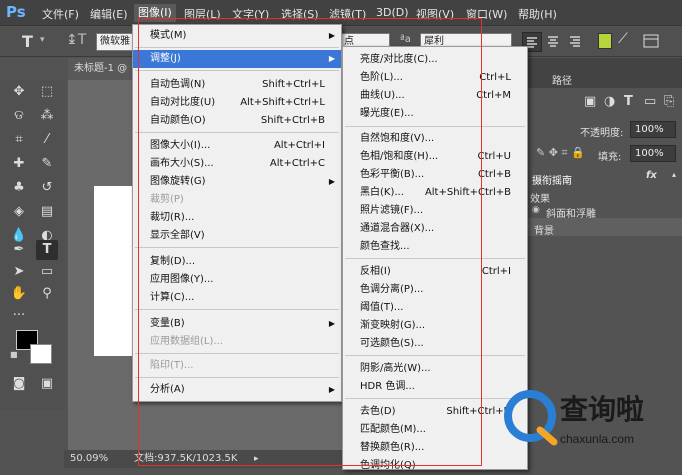 The height and width of the screenshot is (475, 682). What do you see at coordinates (14, 354) in the screenshot?
I see `default-colors-icon: ■` at bounding box center [14, 354].